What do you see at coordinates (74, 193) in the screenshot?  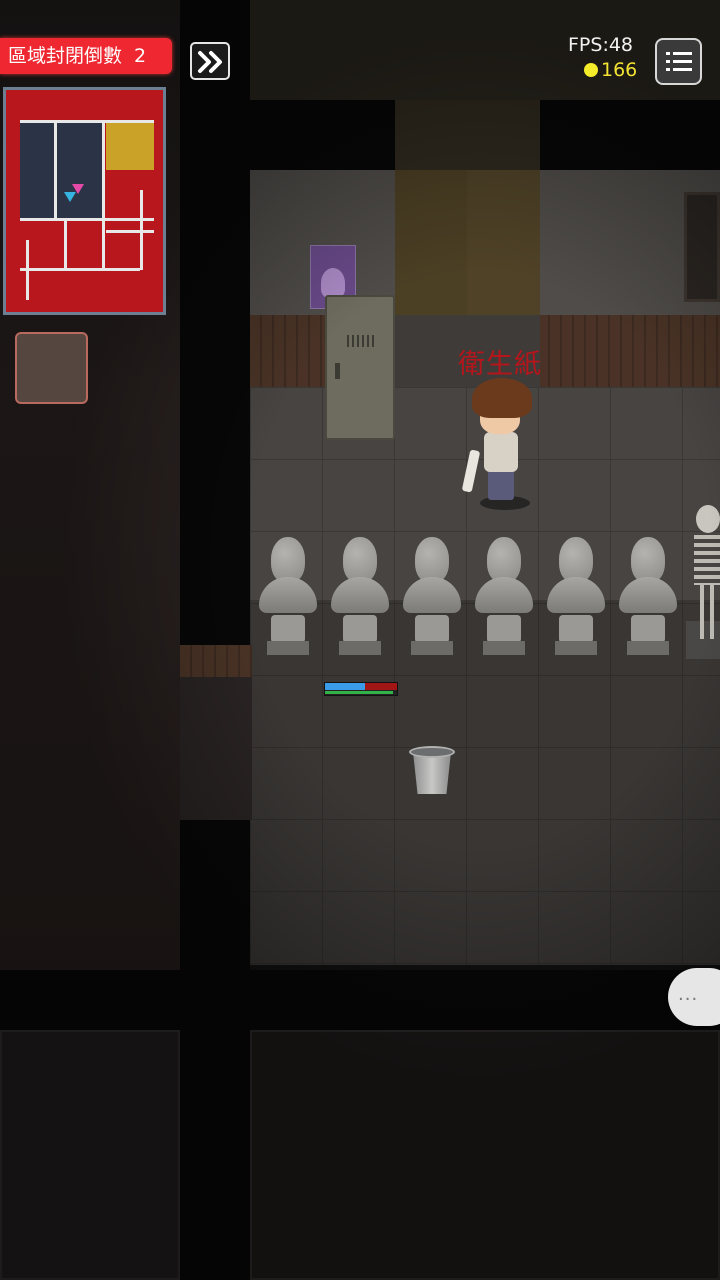 I see `minimap-player-markers-icon` at bounding box center [74, 193].